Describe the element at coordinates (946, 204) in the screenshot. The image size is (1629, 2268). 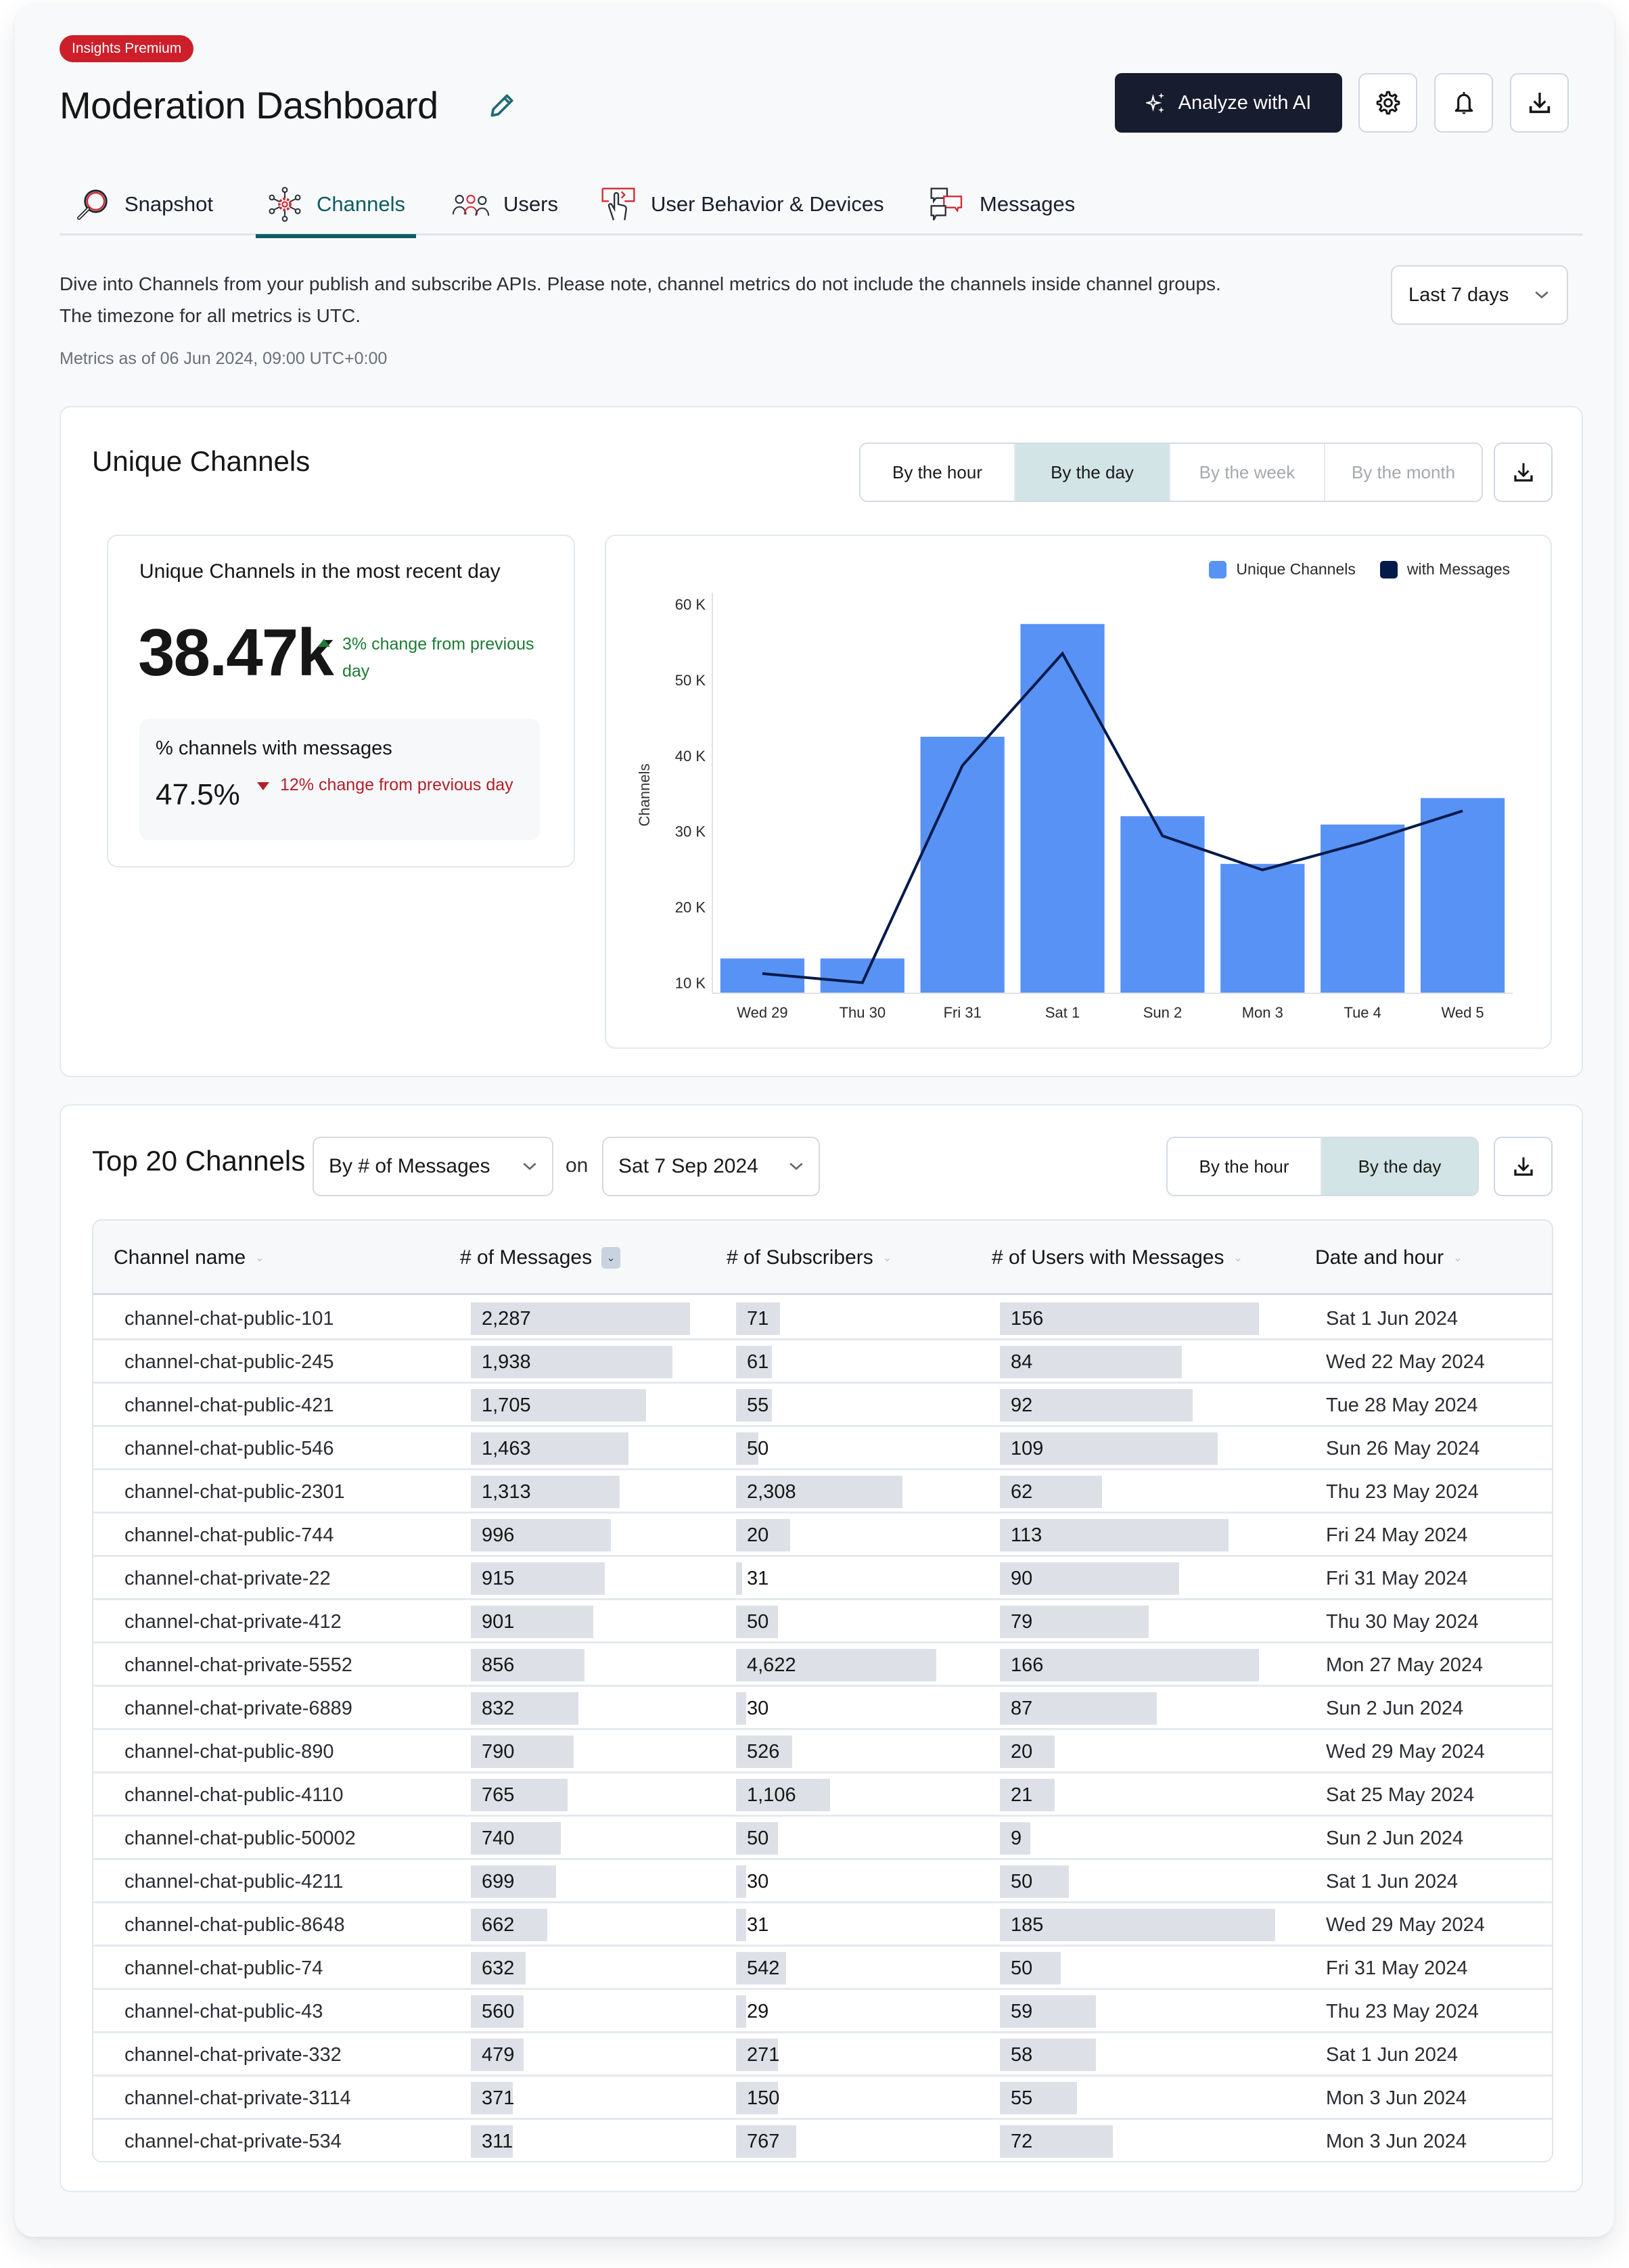
I see `chat-bubbles-icon` at that location.